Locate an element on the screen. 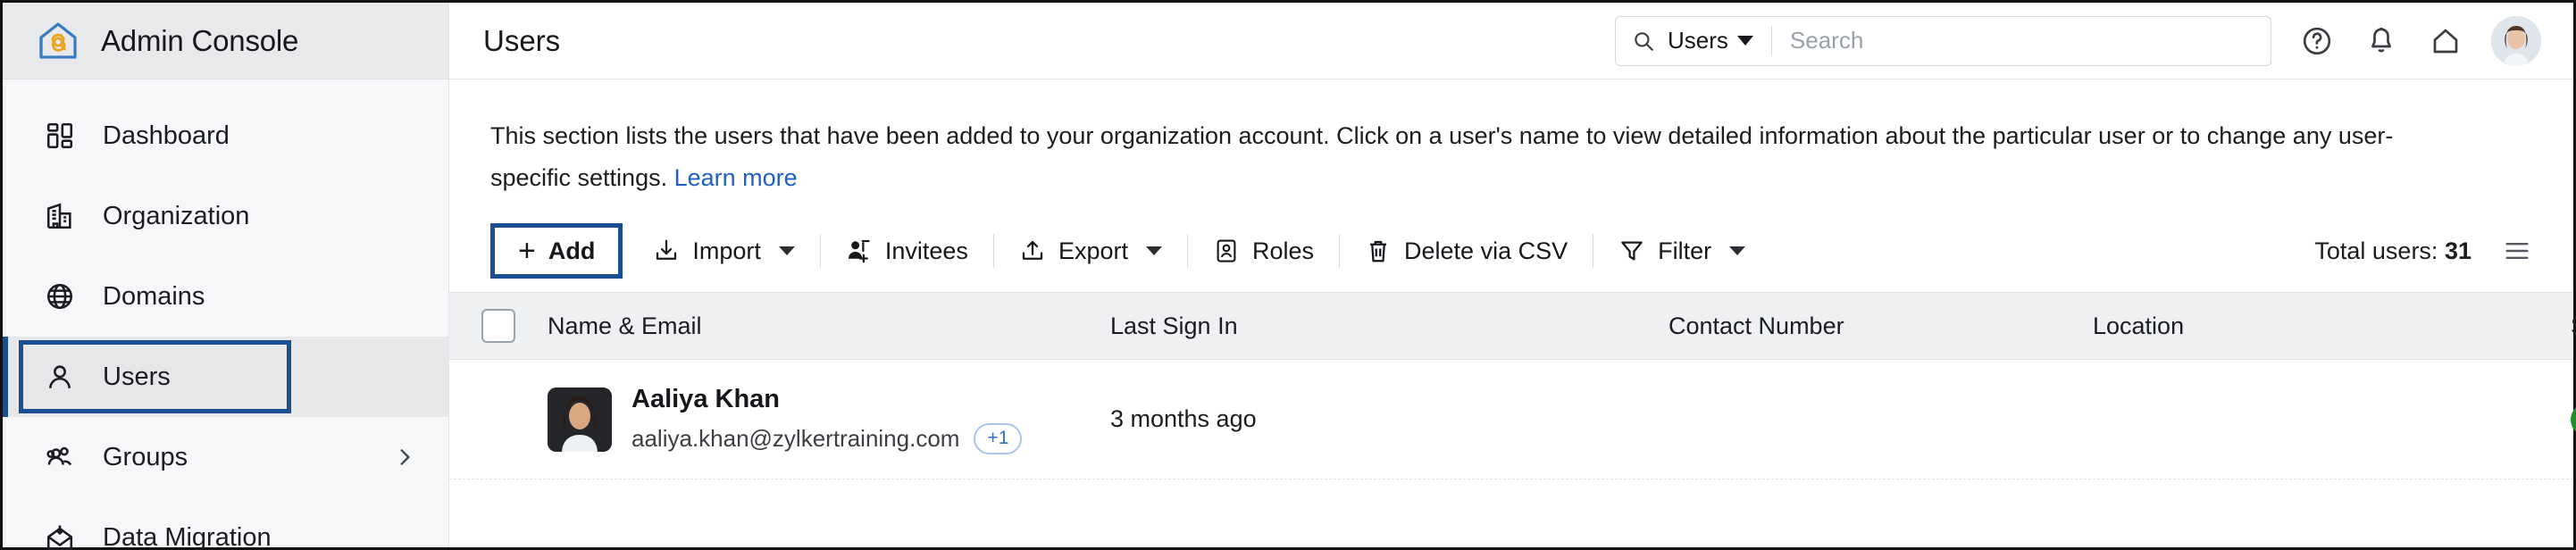 Image resolution: width=2576 pixels, height=550 pixels. list-lines-icon is located at coordinates (2517, 251).